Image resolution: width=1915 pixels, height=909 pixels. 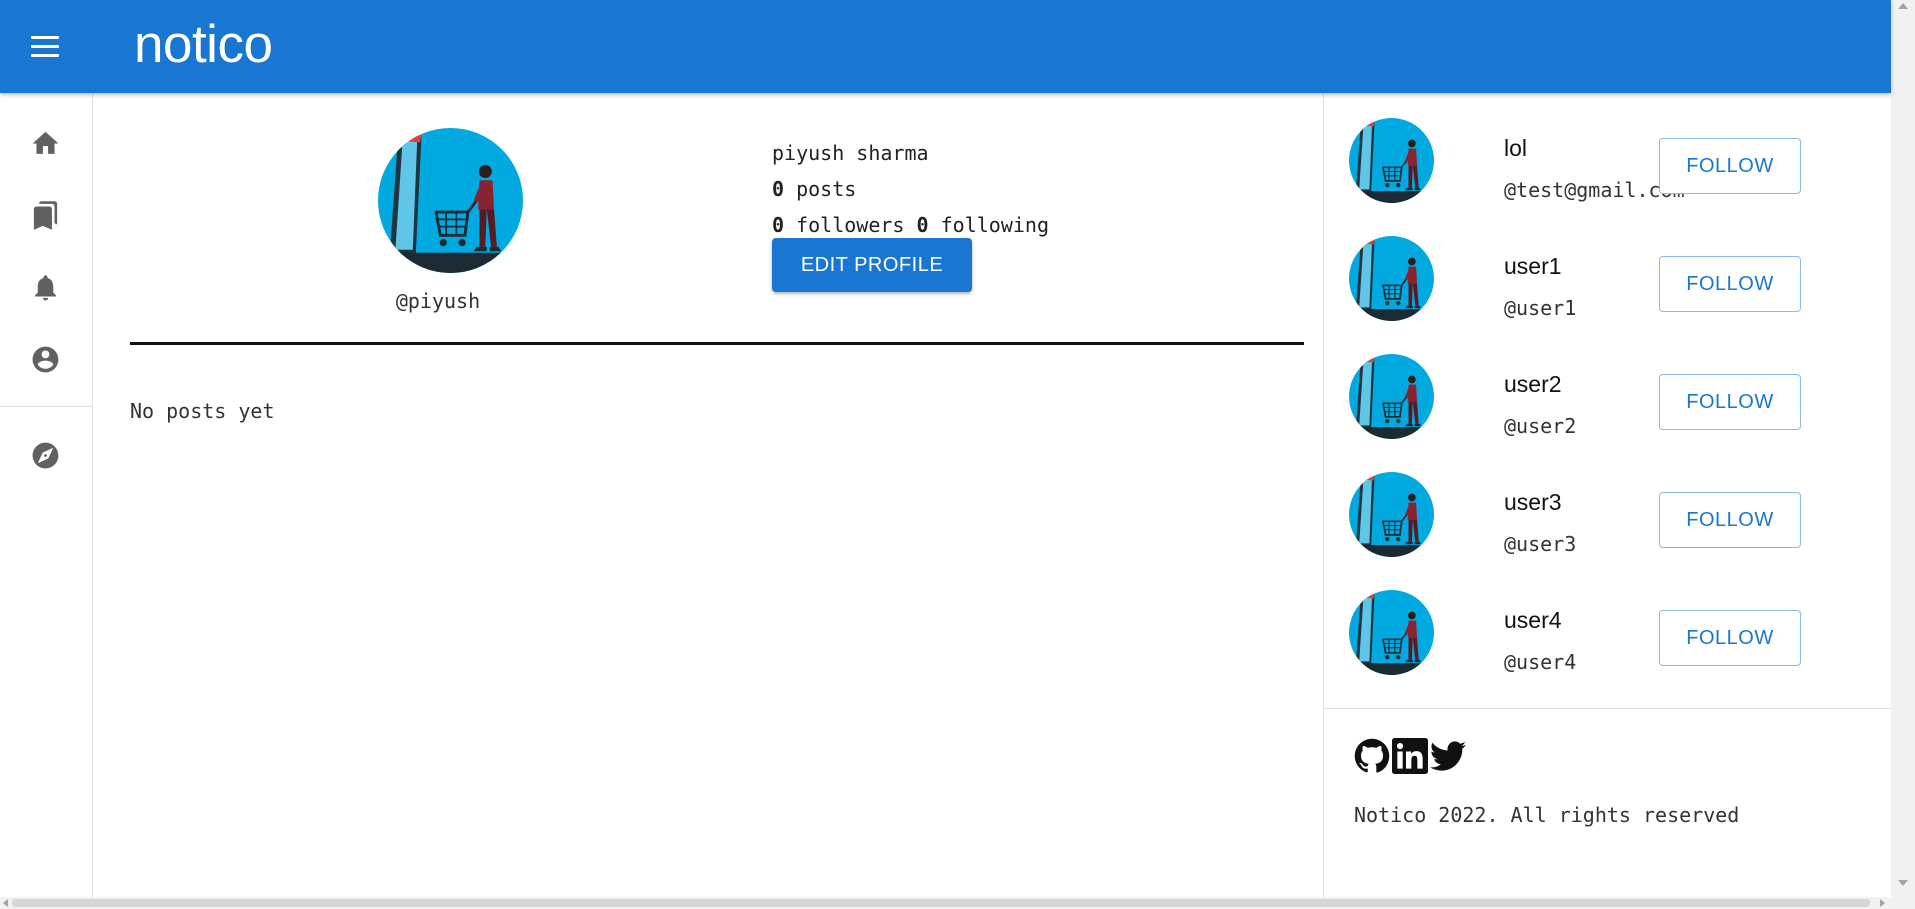 I want to click on copyright-text: Notico 2022. All rights reserved, so click(x=1547, y=815).